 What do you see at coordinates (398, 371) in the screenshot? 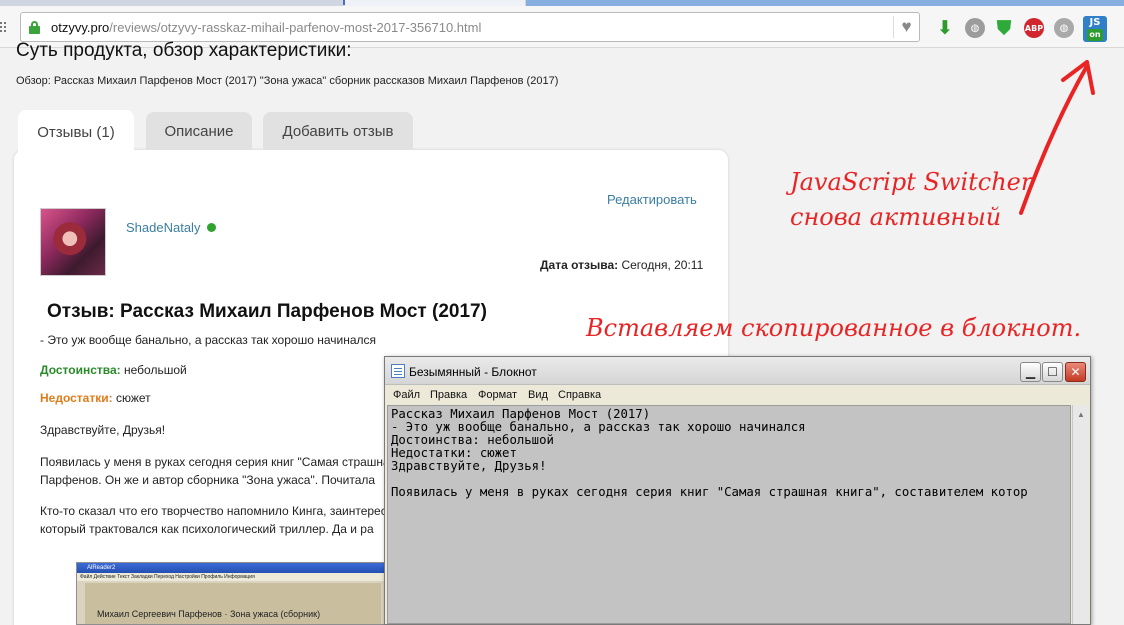
I see `notepad-icon` at bounding box center [398, 371].